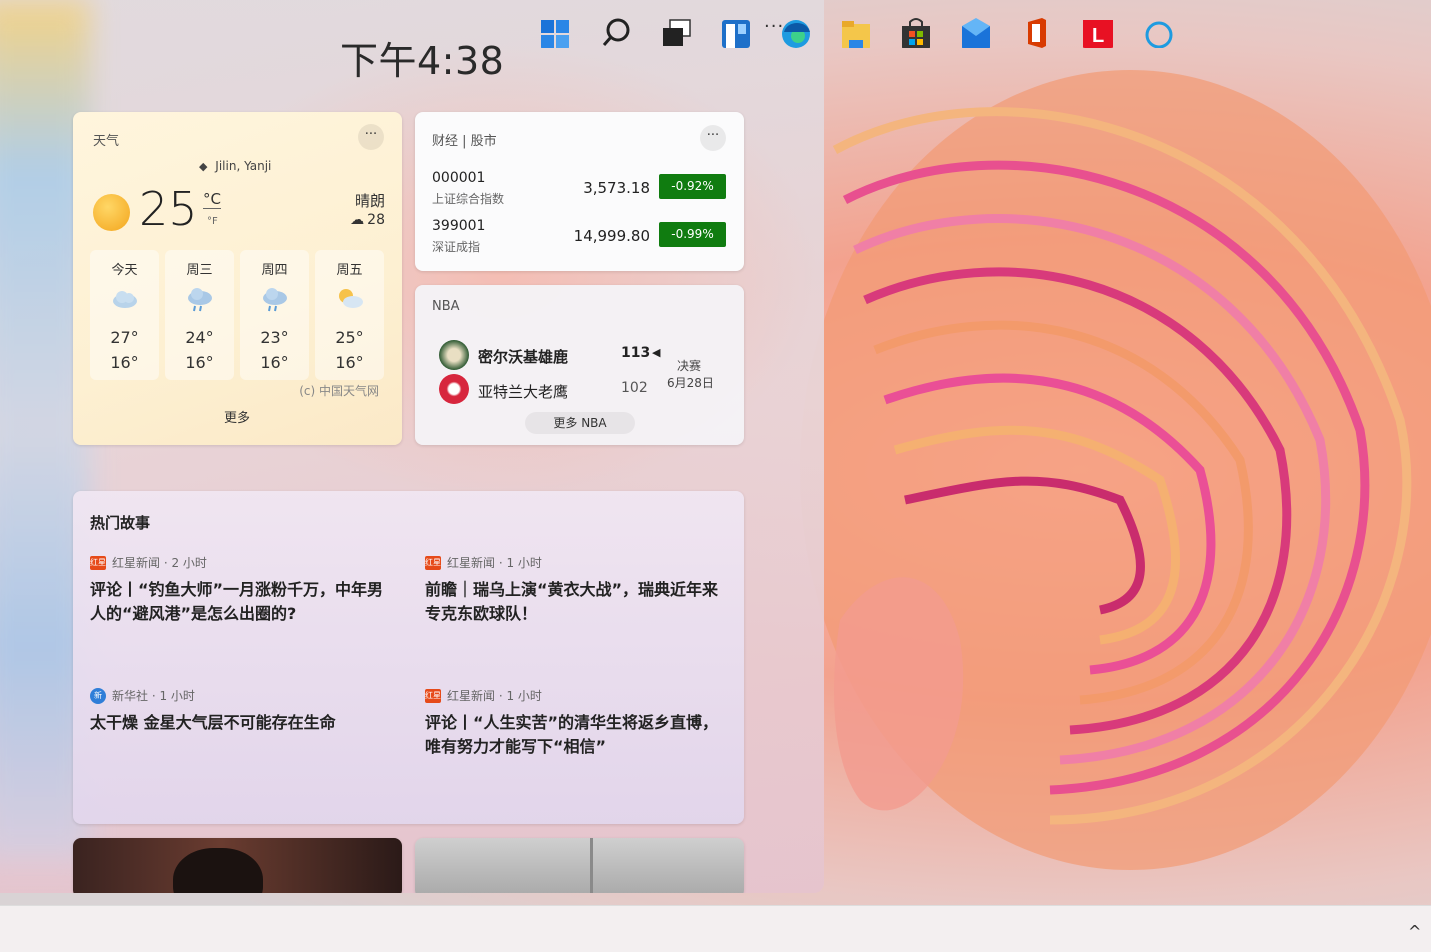 This screenshot has height=952, width=1431. Describe the element at coordinates (120, 523) in the screenshot. I see `top-stories-title: 热门故事` at that location.